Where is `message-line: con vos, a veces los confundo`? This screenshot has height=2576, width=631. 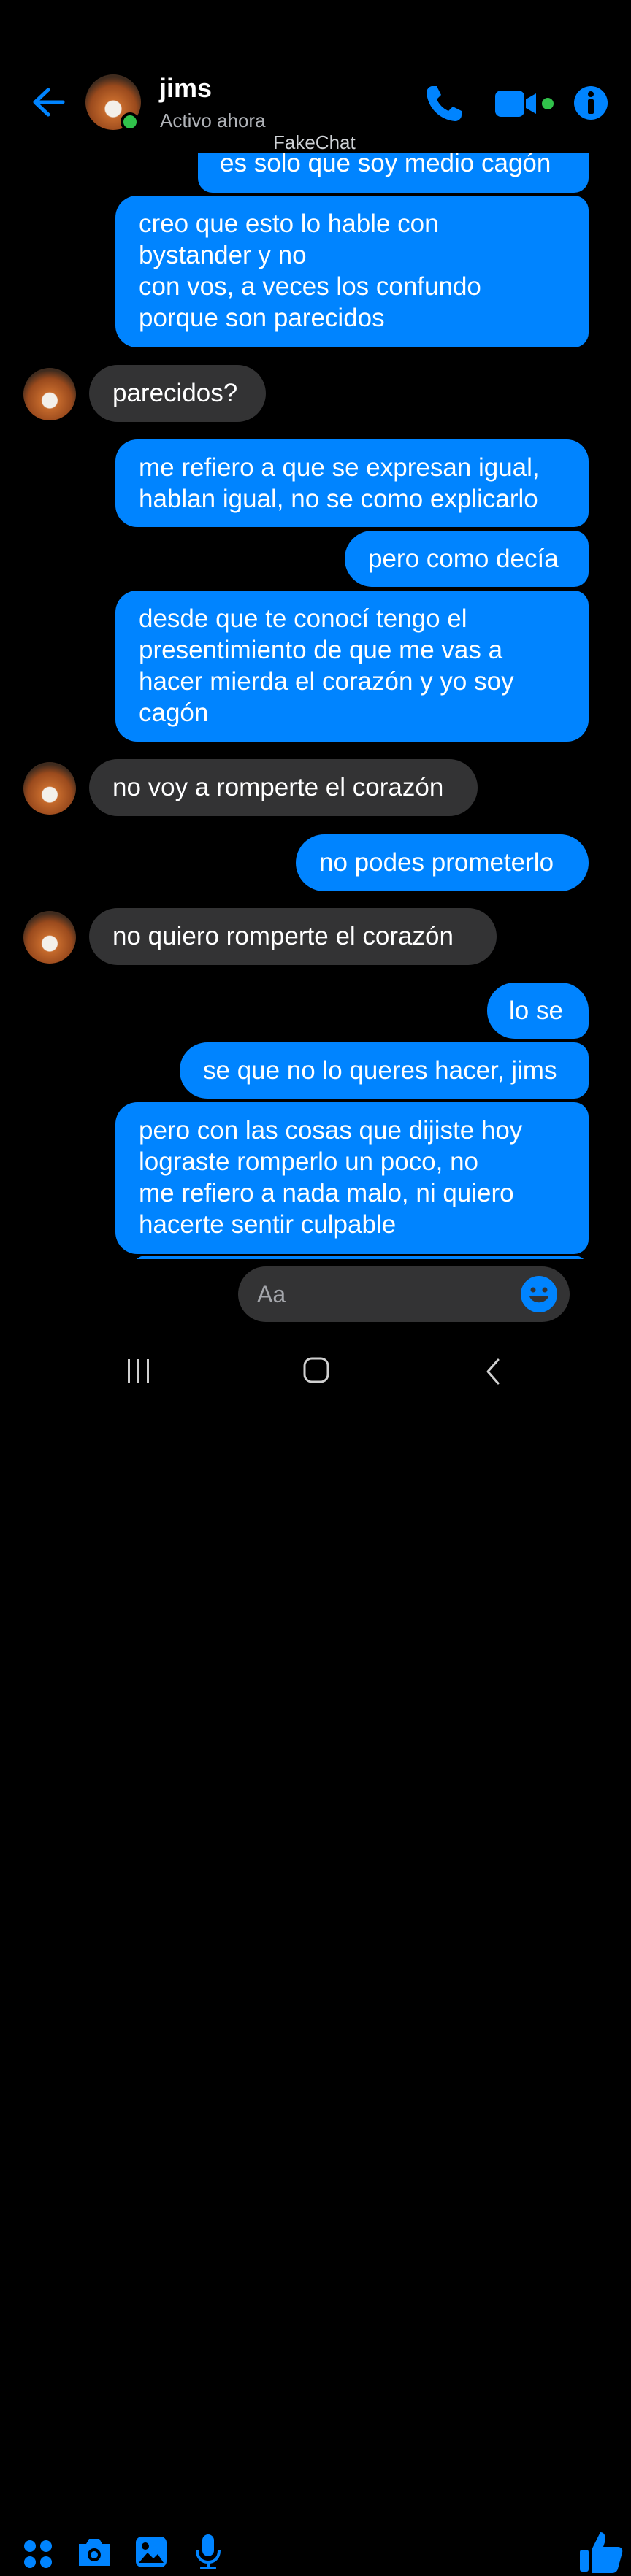 message-line: con vos, a veces los confundo is located at coordinates (310, 286).